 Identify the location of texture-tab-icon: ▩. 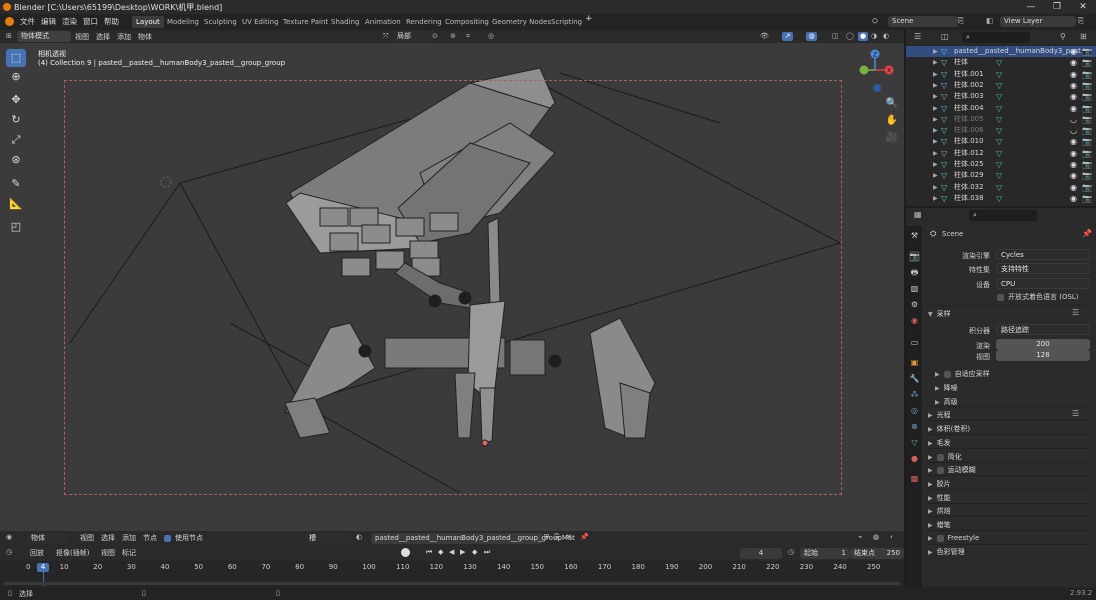
(914, 478).